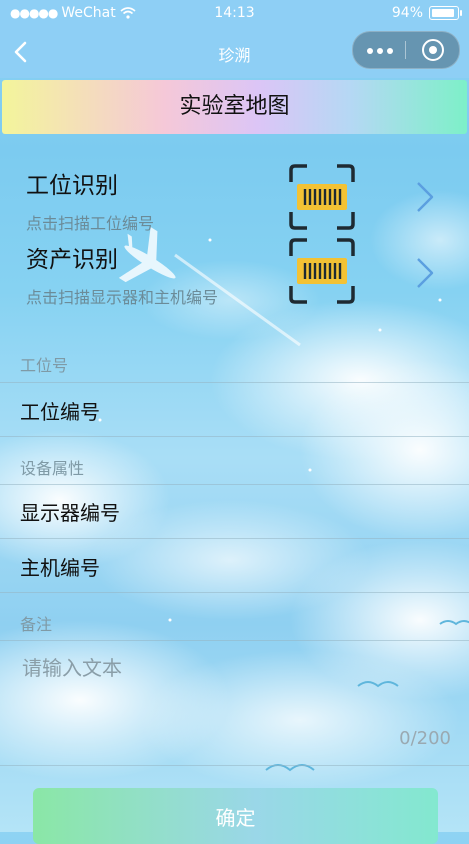  Describe the element at coordinates (234, 13) in the screenshot. I see `status-bar: ●●●●● WeChat 14:13 94%` at that location.